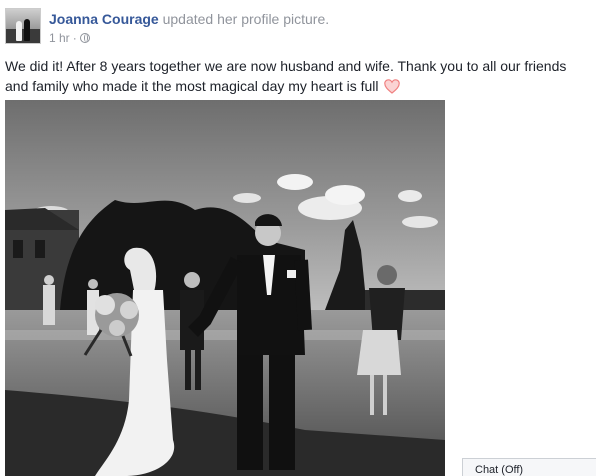  What do you see at coordinates (499, 470) in the screenshot?
I see `chat-status-label: Chat (Off)` at bounding box center [499, 470].